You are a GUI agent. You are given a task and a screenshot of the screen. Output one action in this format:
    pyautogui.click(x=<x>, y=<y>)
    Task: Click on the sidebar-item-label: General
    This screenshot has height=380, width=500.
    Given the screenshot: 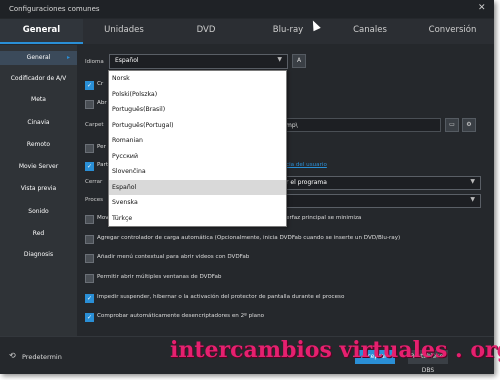 What is the action you would take?
    pyautogui.click(x=38, y=57)
    